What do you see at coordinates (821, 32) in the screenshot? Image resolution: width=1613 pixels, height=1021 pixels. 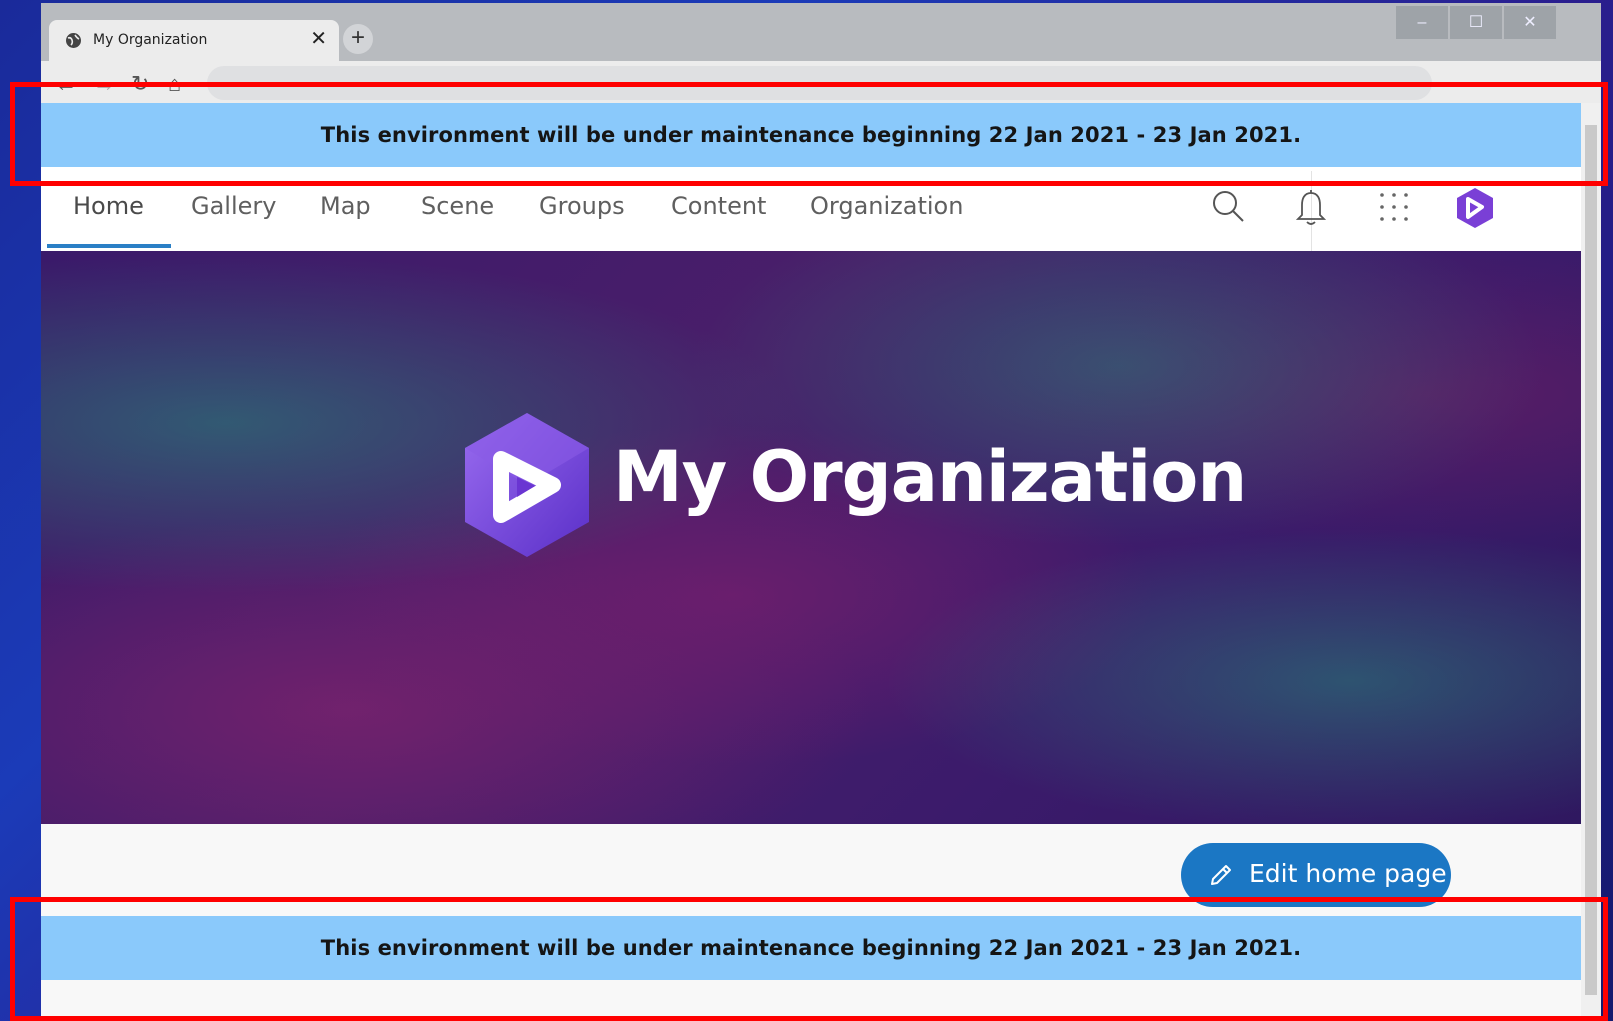 I see `tab-strip: My Organization ✕ + – ☐ ✕` at bounding box center [821, 32].